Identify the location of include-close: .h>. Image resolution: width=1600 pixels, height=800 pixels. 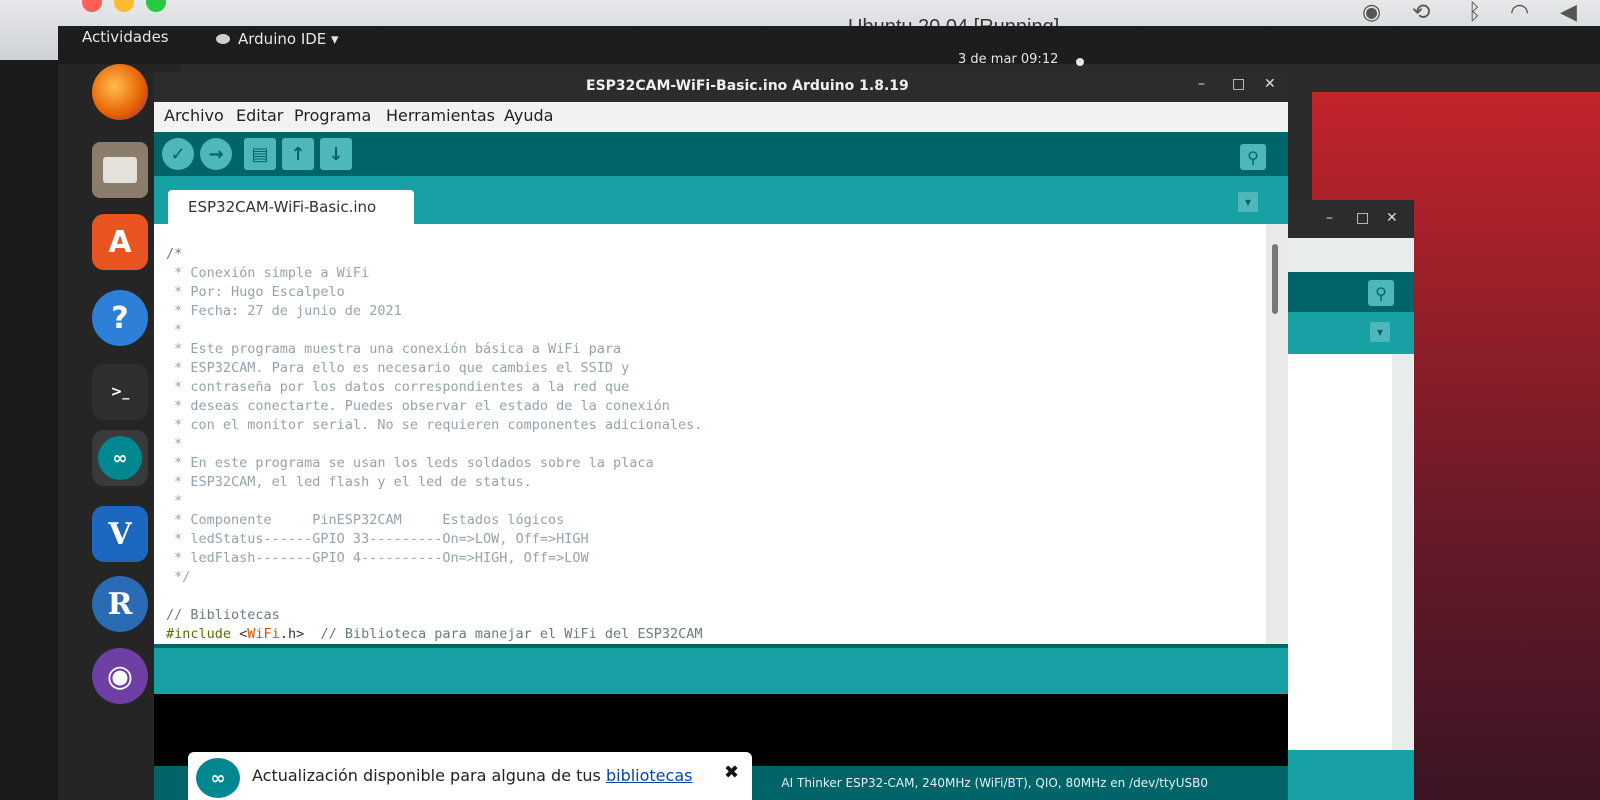
(292, 634).